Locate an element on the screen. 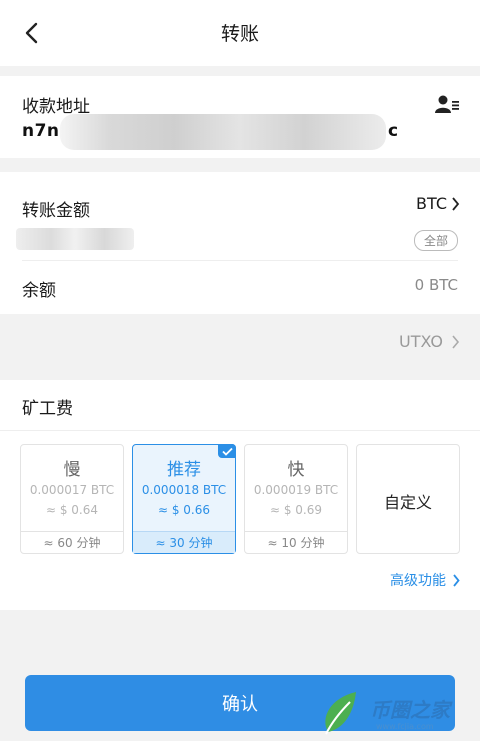 This screenshot has width=480, height=741. fee-option-time: ≈ 10 分钟 is located at coordinates (296, 542).